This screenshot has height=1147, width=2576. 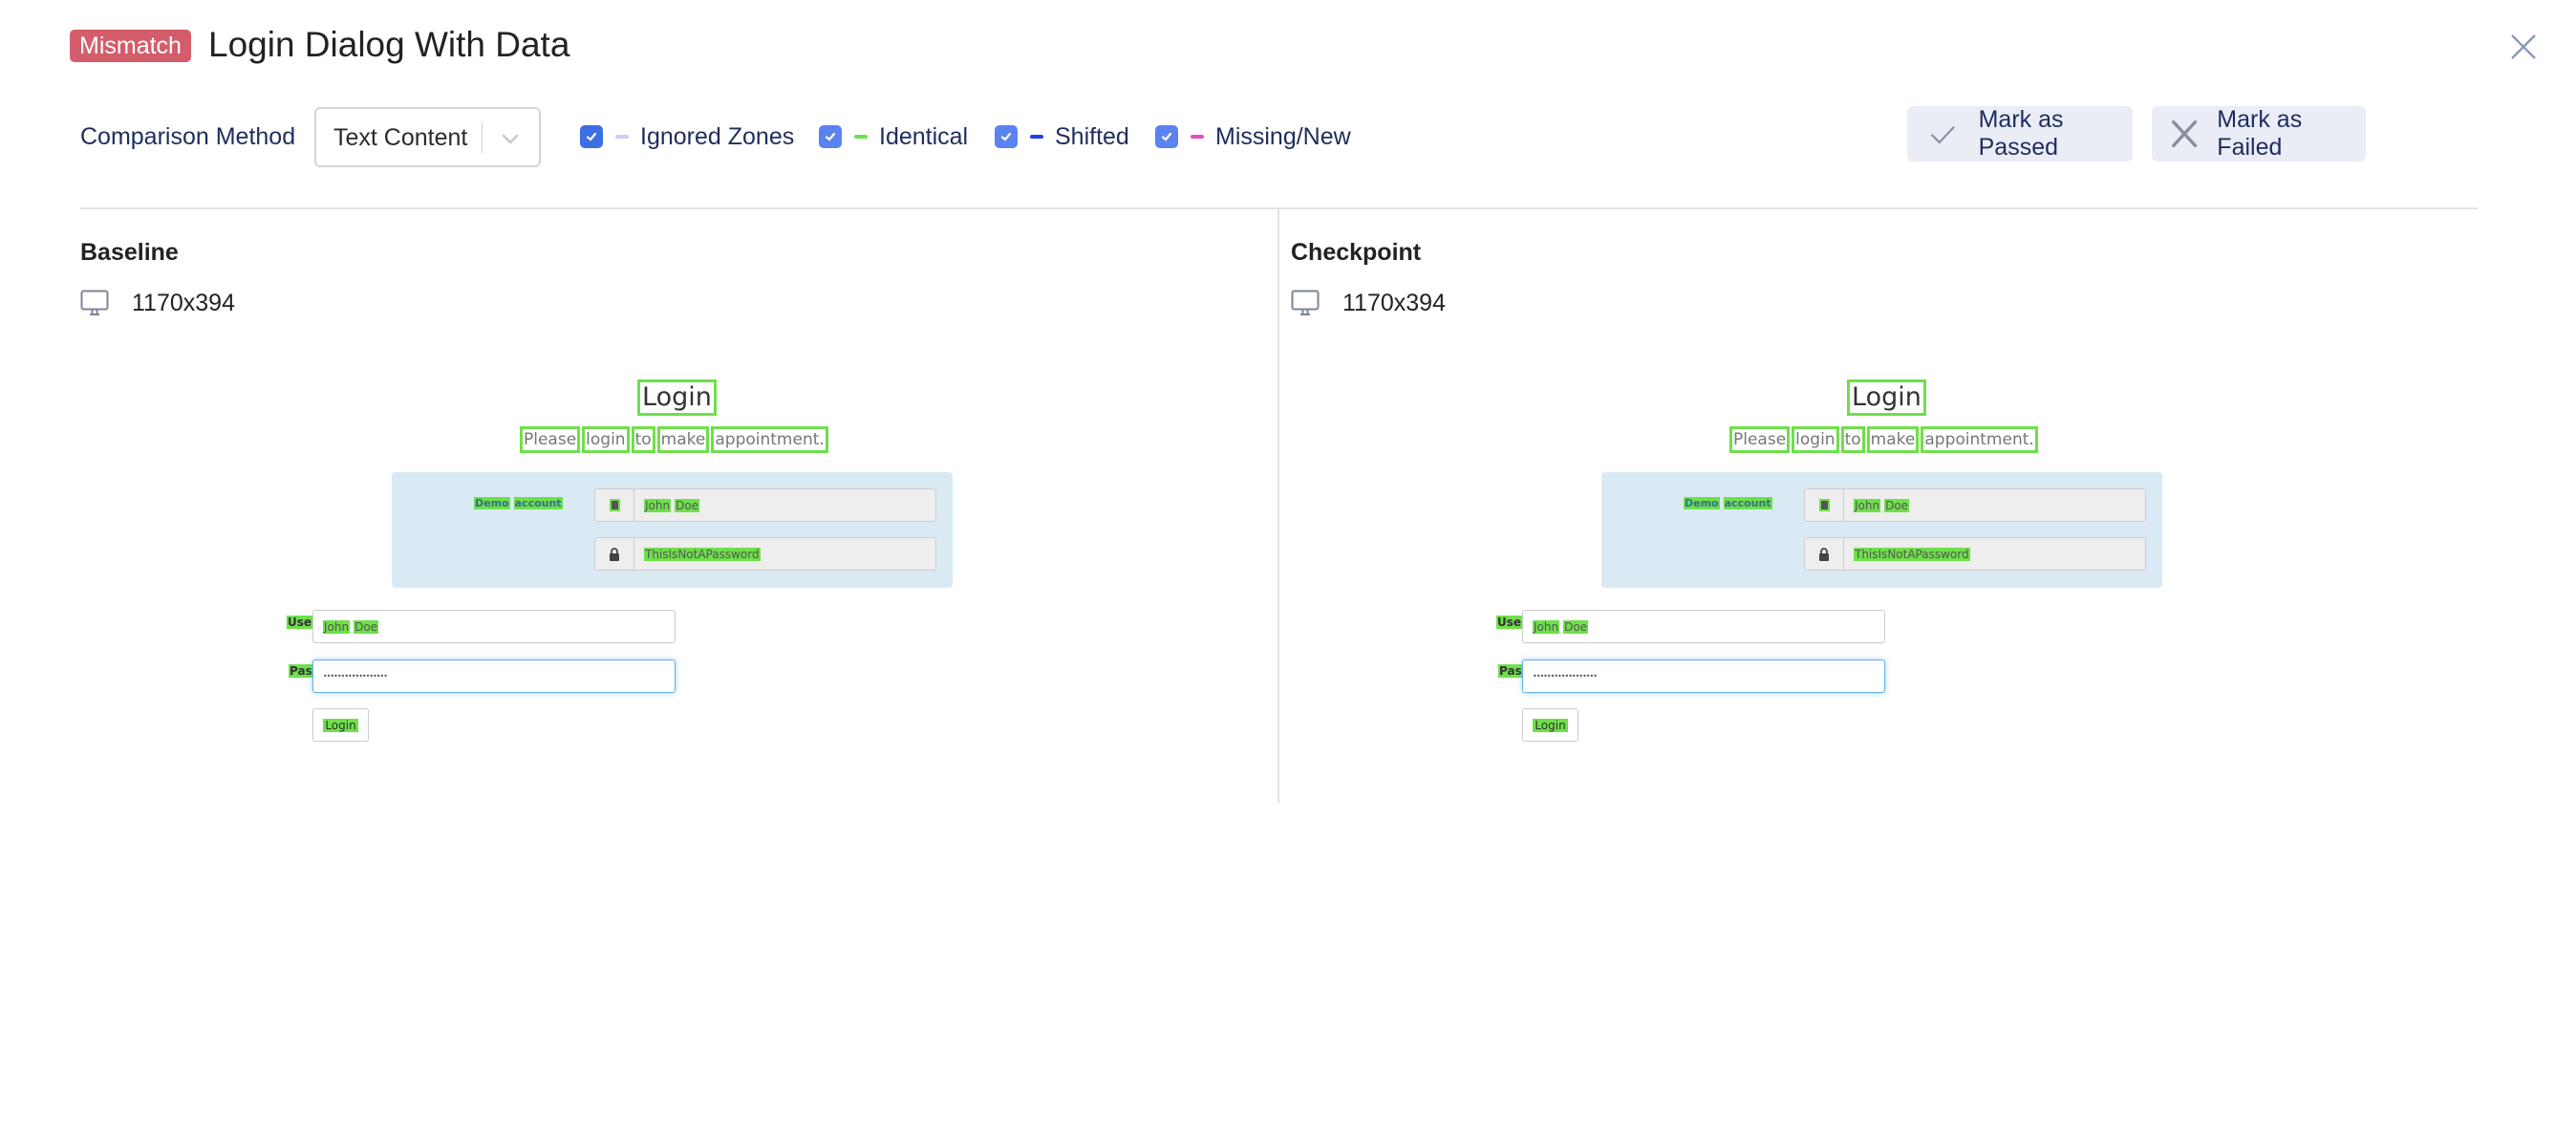 I want to click on identical-swatch, so click(x=861, y=137).